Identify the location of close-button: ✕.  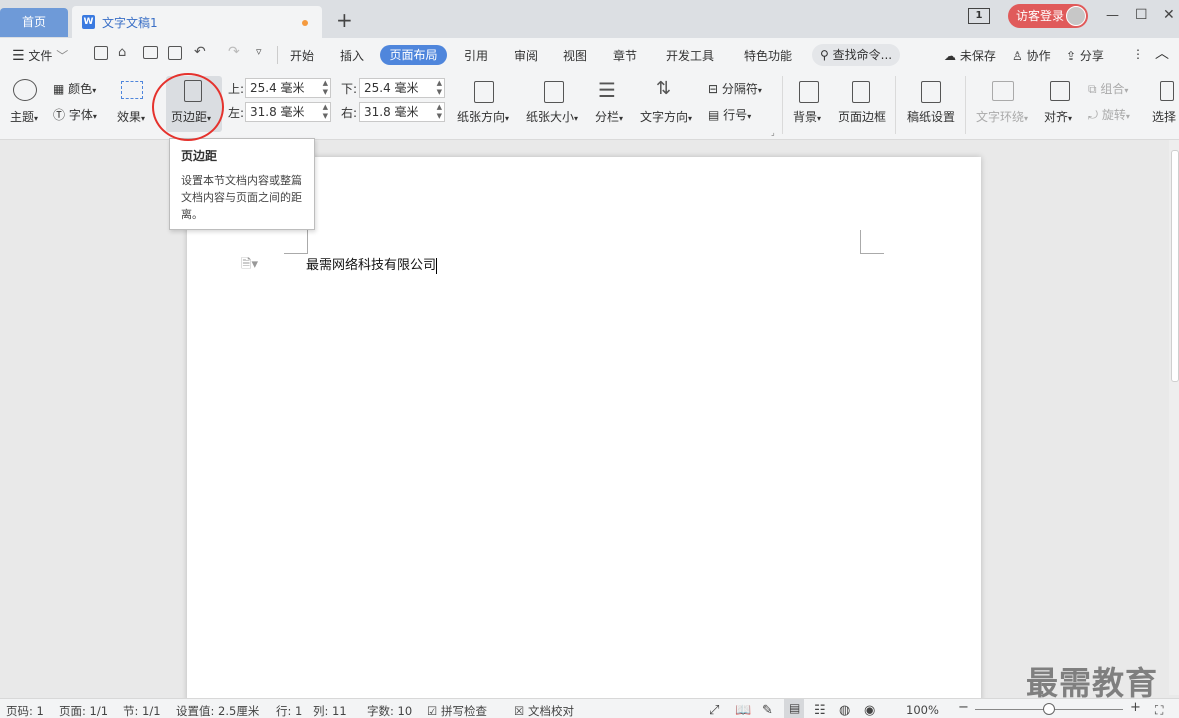
(1169, 15).